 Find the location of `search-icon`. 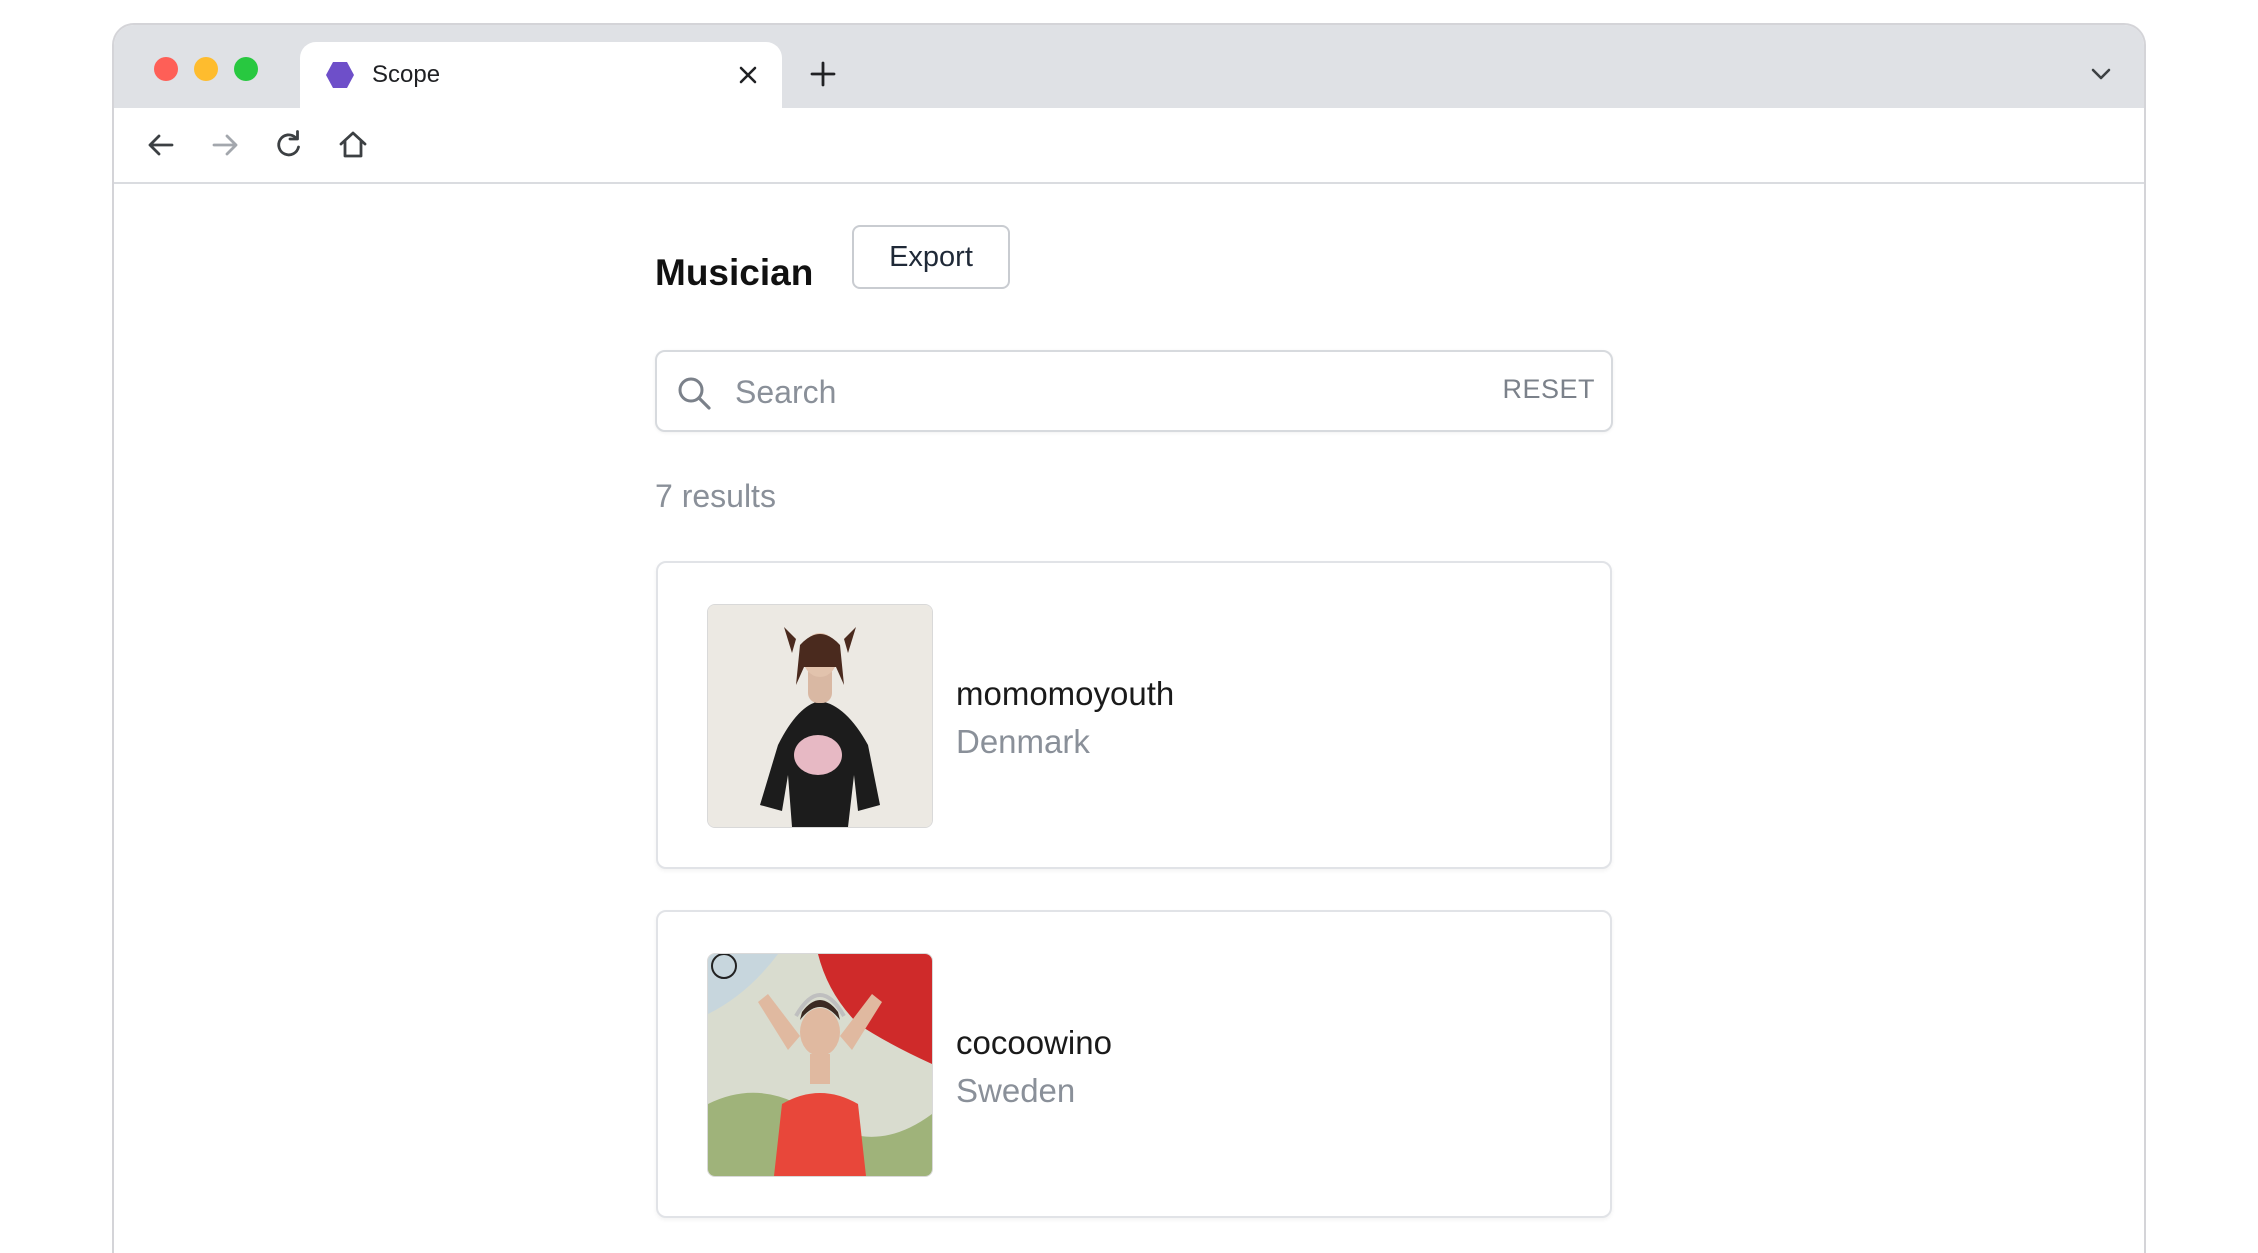

search-icon is located at coordinates (694, 393).